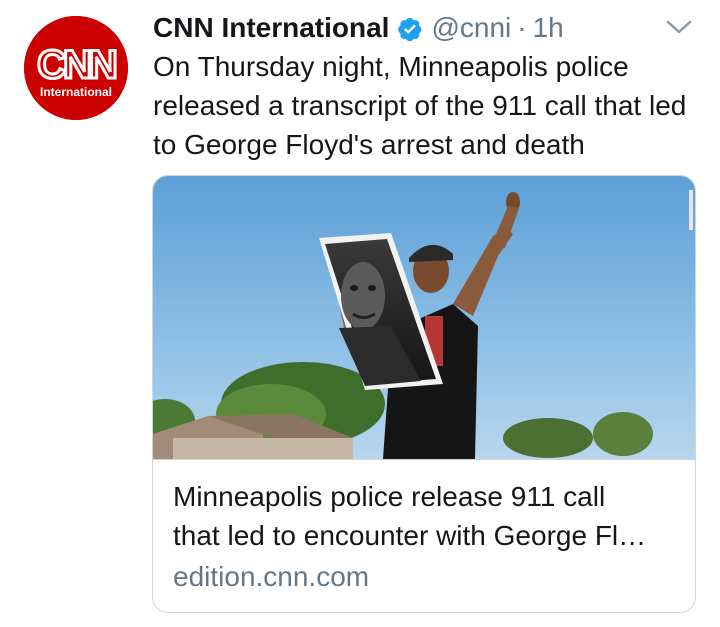  What do you see at coordinates (271, 576) in the screenshot?
I see `card-domain: edition.cnn.com` at bounding box center [271, 576].